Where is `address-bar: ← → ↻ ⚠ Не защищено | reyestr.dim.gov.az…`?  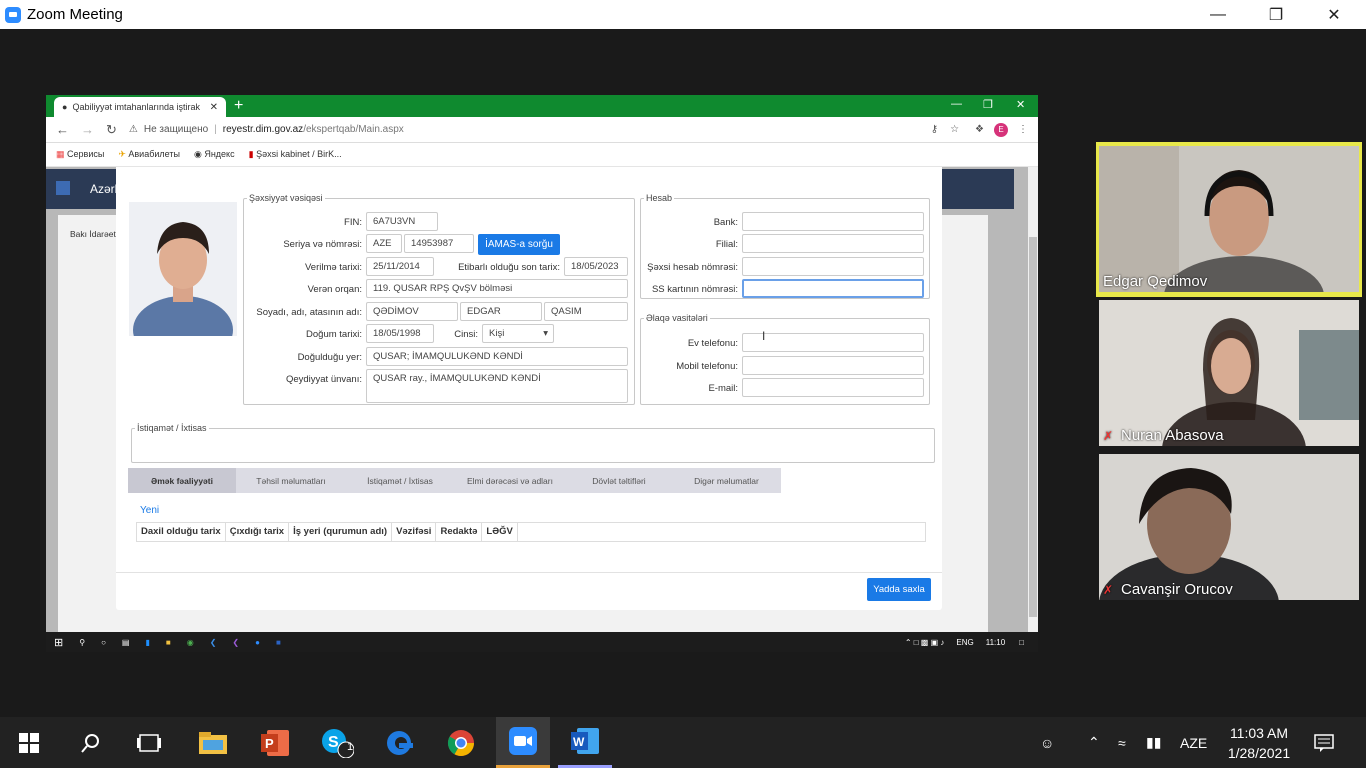 address-bar: ← → ↻ ⚠ Не защищено | reyestr.dim.gov.az… is located at coordinates (542, 130).